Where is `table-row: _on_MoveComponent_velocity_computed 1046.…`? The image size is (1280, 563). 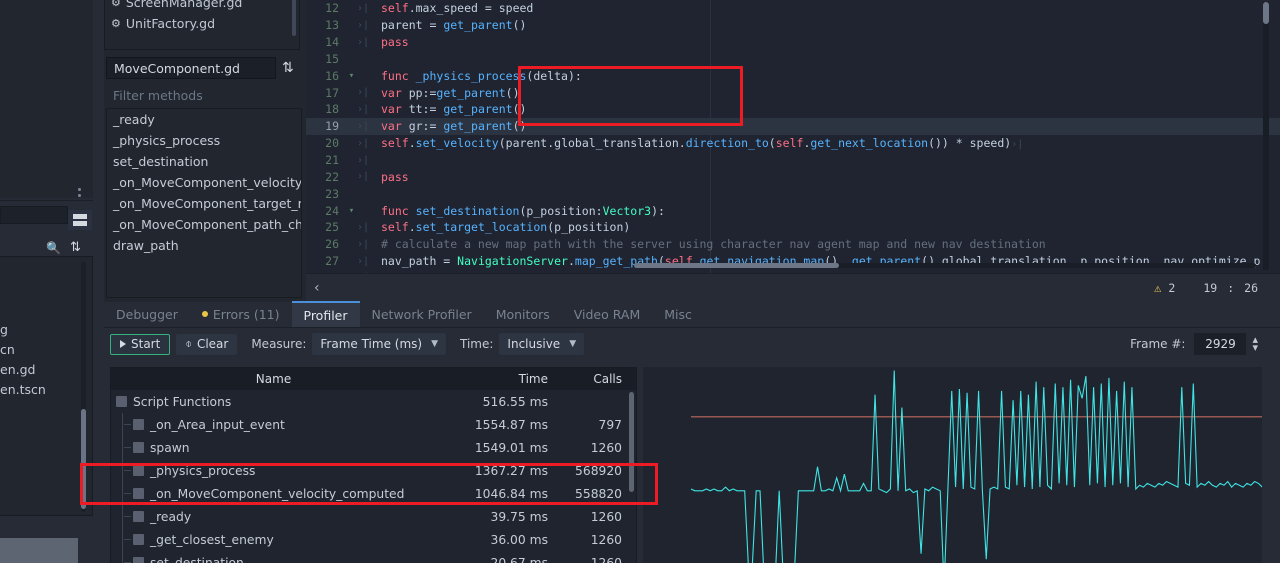
table-row: _on_MoveComponent_velocity_computed 1046.… is located at coordinates (373, 493).